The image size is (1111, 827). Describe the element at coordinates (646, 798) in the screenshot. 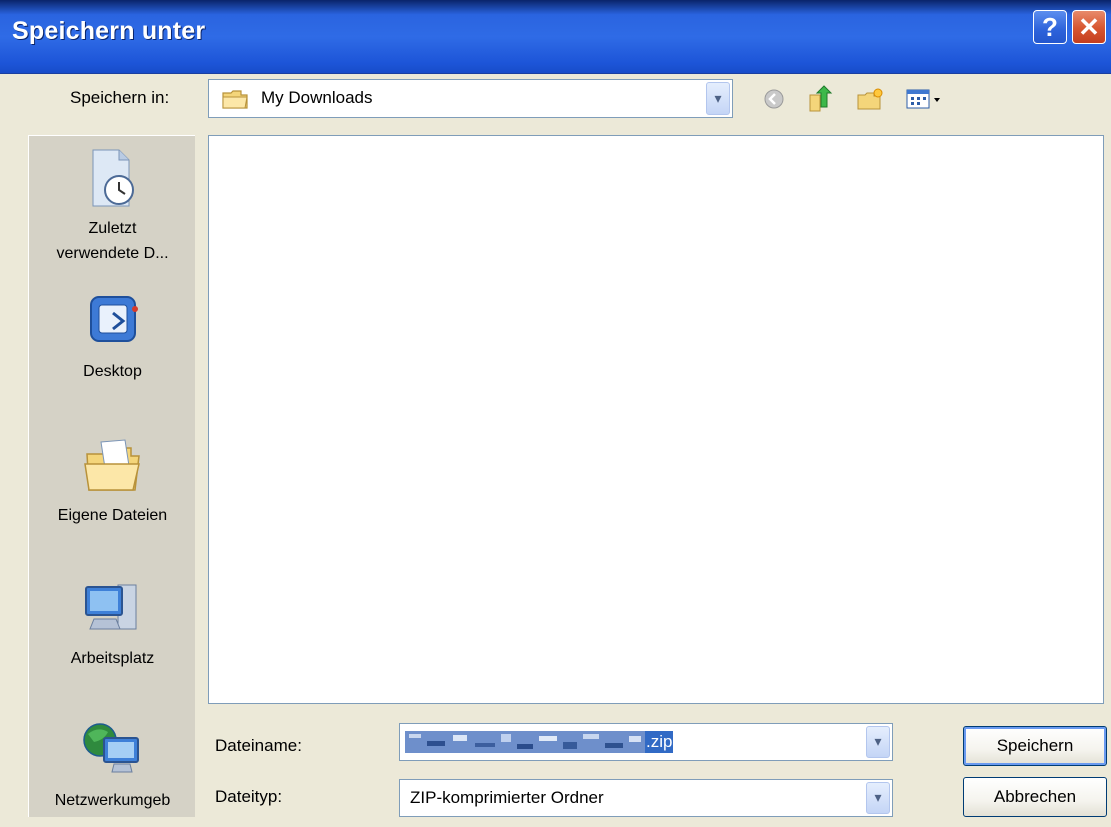

I see `filetype-combobox: ZIP-komprimierter Ordner ▾` at that location.